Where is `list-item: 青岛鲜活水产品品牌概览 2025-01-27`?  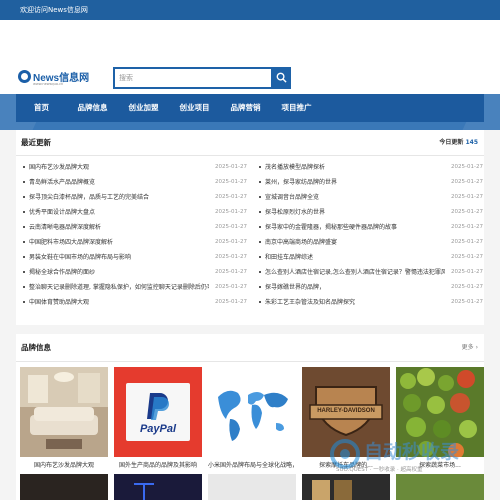 list-item: 青岛鲜活水产品品牌概览 2025-01-27 is located at coordinates (134, 182).